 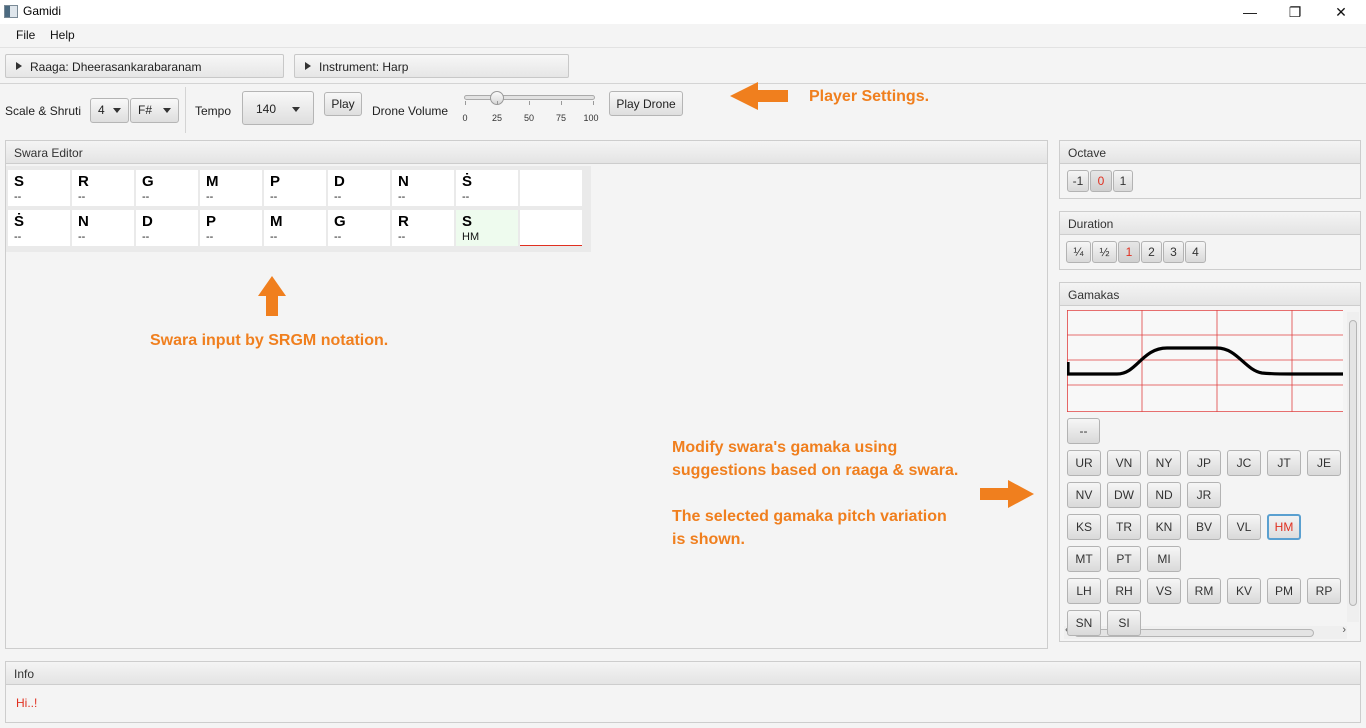 What do you see at coordinates (1124, 623) in the screenshot?
I see `gamaka-button-si: SI` at bounding box center [1124, 623].